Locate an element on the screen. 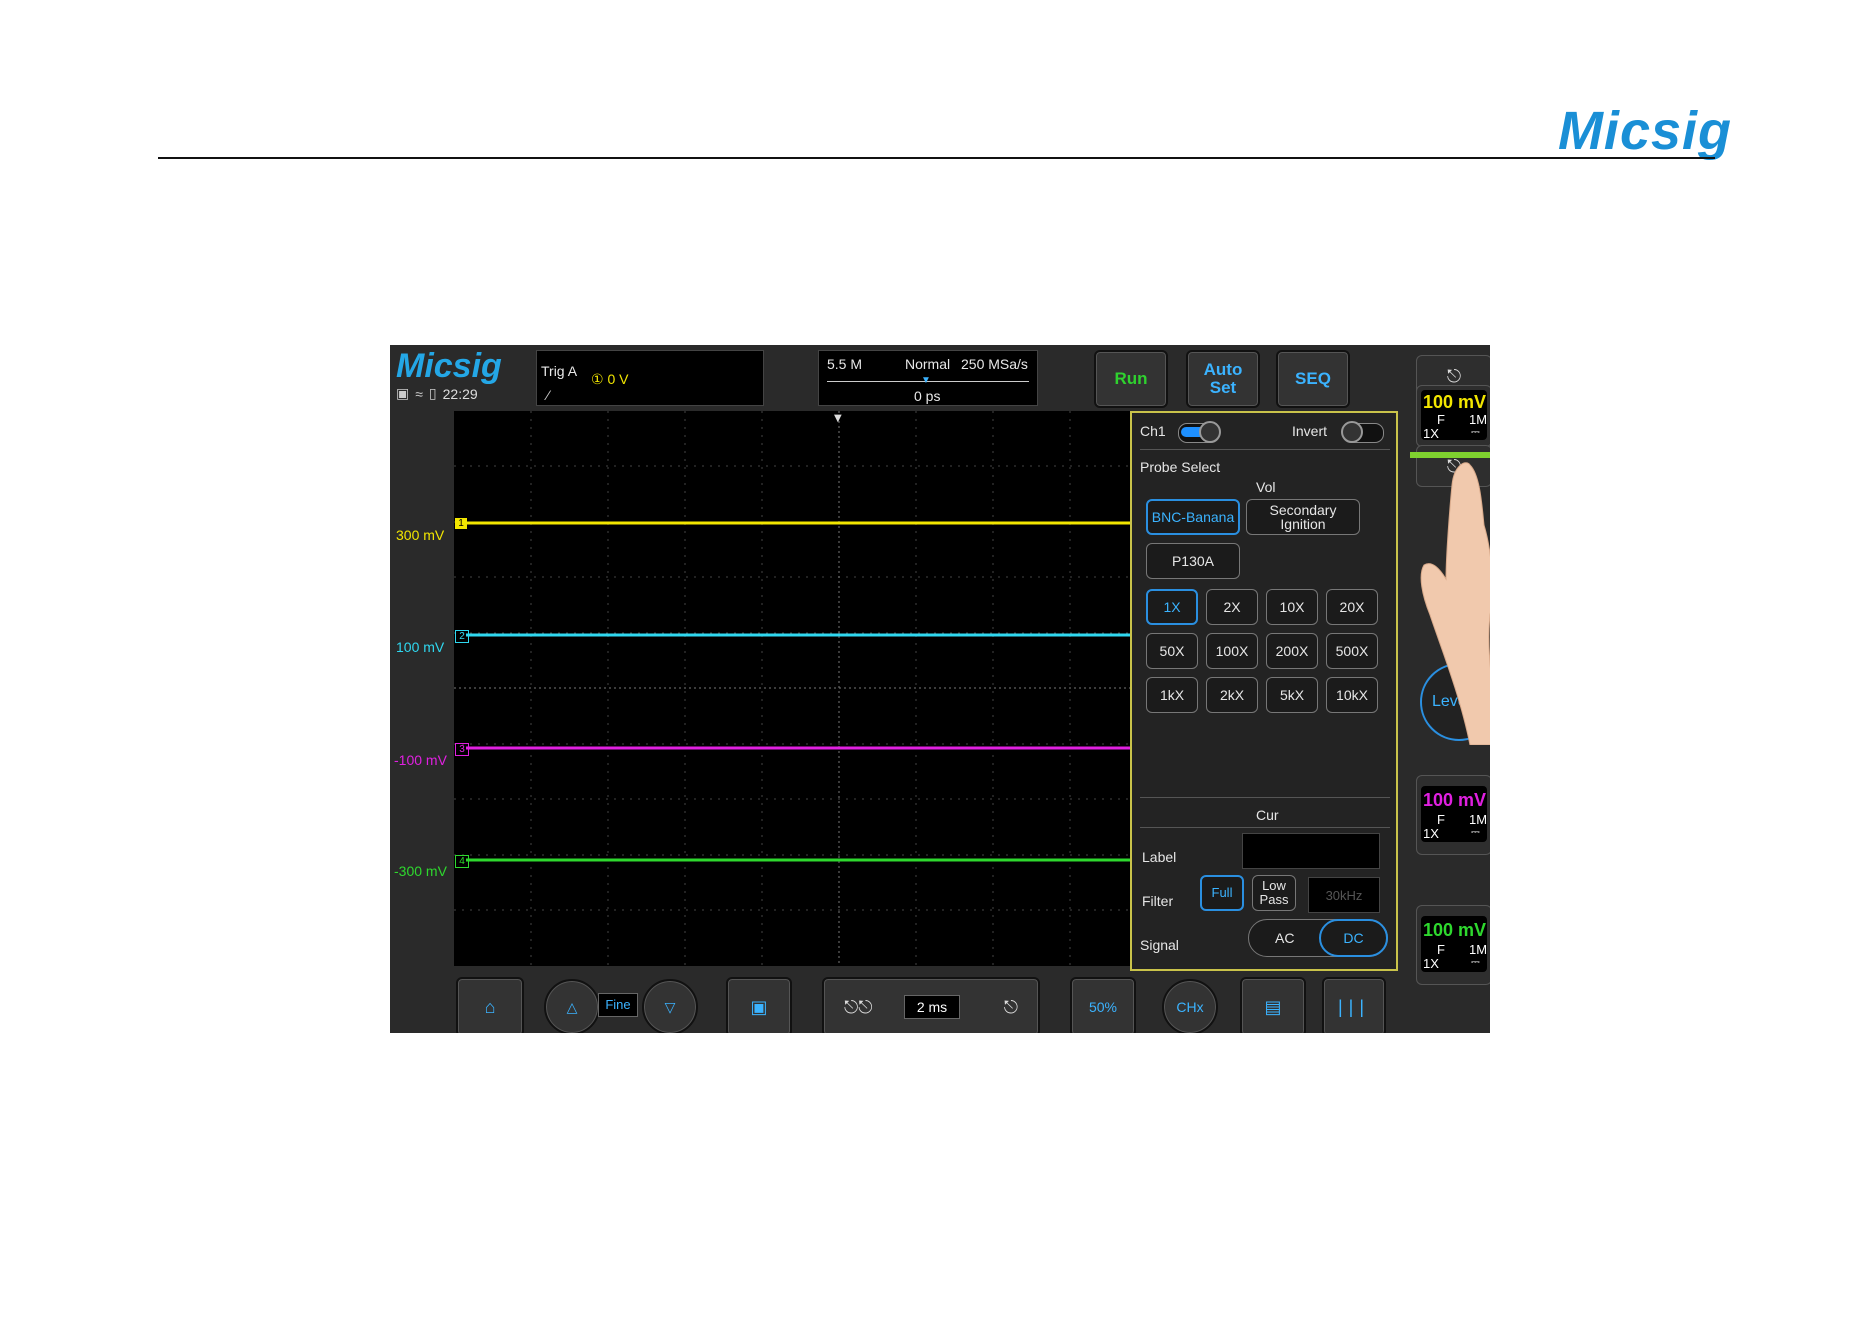 This screenshot has height=1324, width=1872. probe-secondary-ignition-label: Secondary Ignition is located at coordinates (1303, 517).